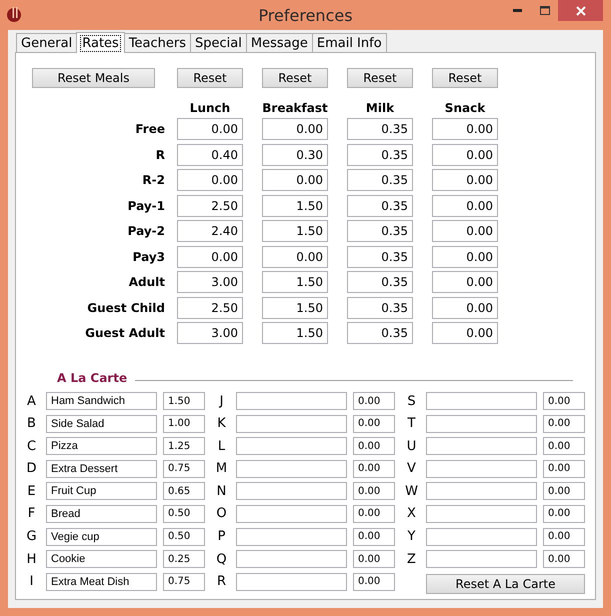 This screenshot has height=616, width=611. Describe the element at coordinates (101, 469) in the screenshot. I see `item-name-field: Extra Dessert` at that location.